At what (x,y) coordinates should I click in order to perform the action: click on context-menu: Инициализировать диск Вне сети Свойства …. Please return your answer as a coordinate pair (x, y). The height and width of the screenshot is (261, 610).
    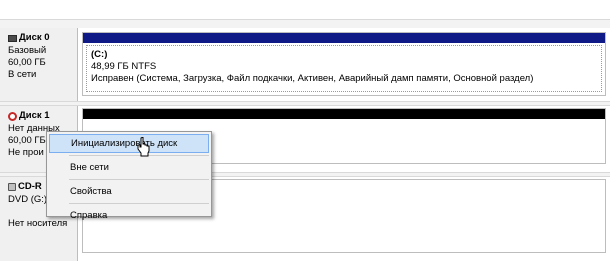
    Looking at the image, I should click on (129, 176).